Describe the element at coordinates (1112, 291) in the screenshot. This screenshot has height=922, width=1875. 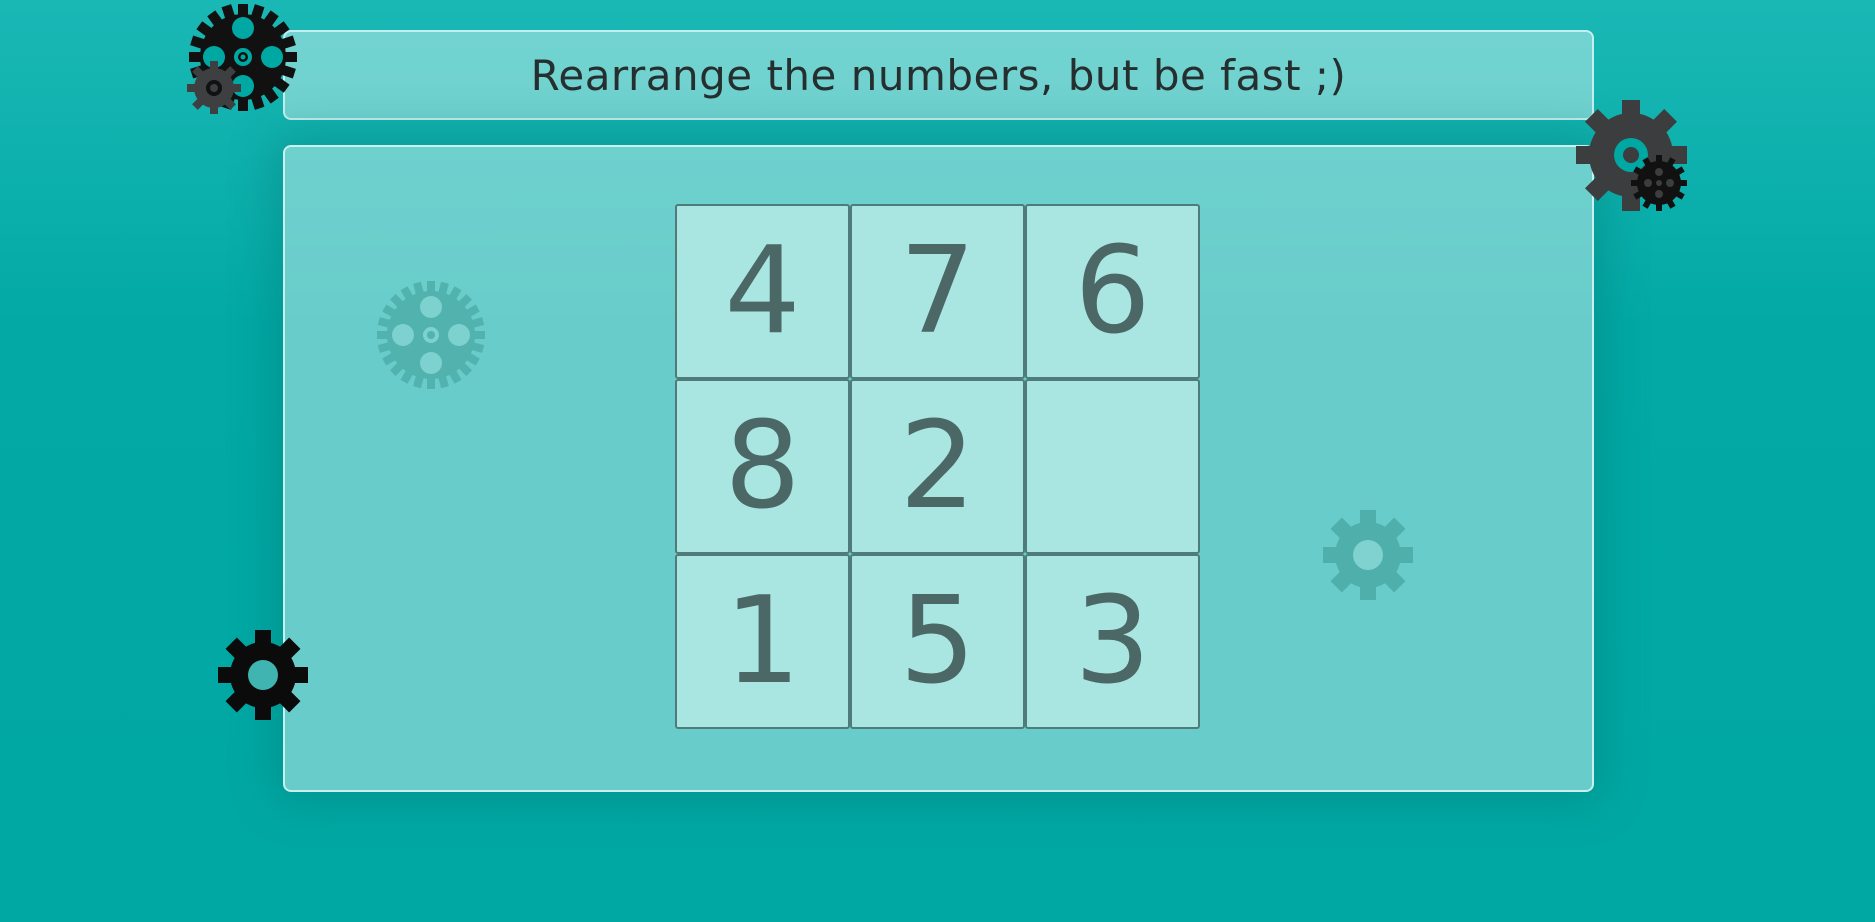
I see `puzzle-tile: 6` at that location.